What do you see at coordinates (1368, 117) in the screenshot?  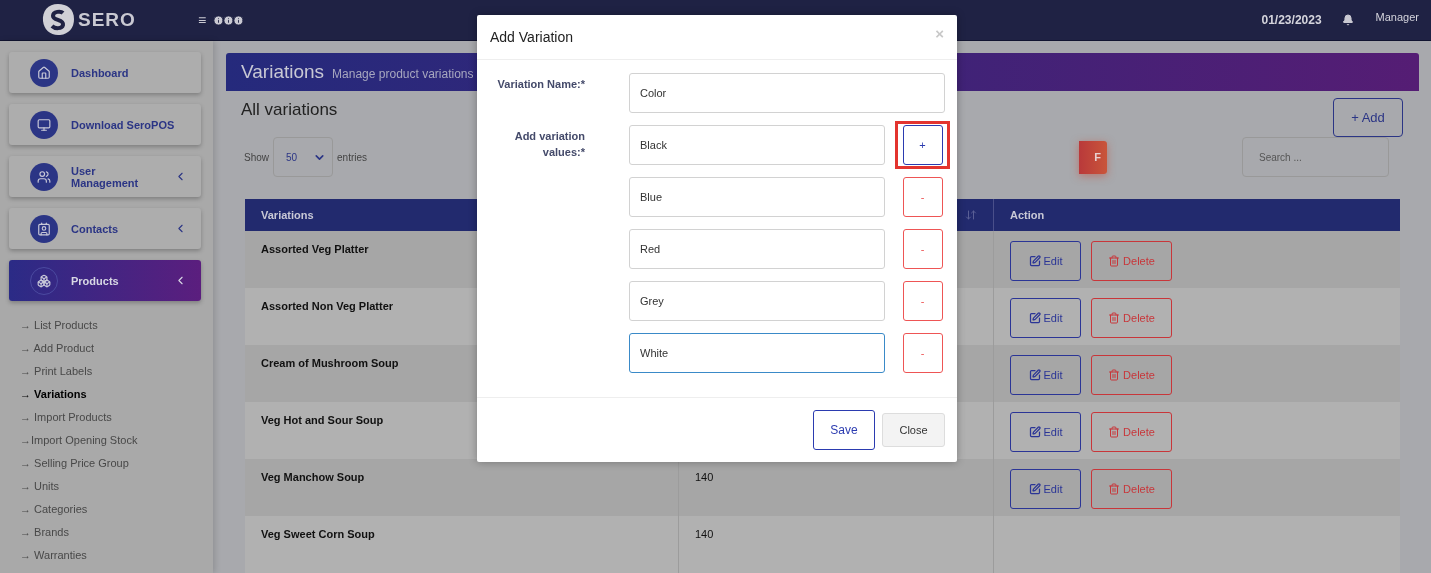 I see `add-button: + Add` at bounding box center [1368, 117].